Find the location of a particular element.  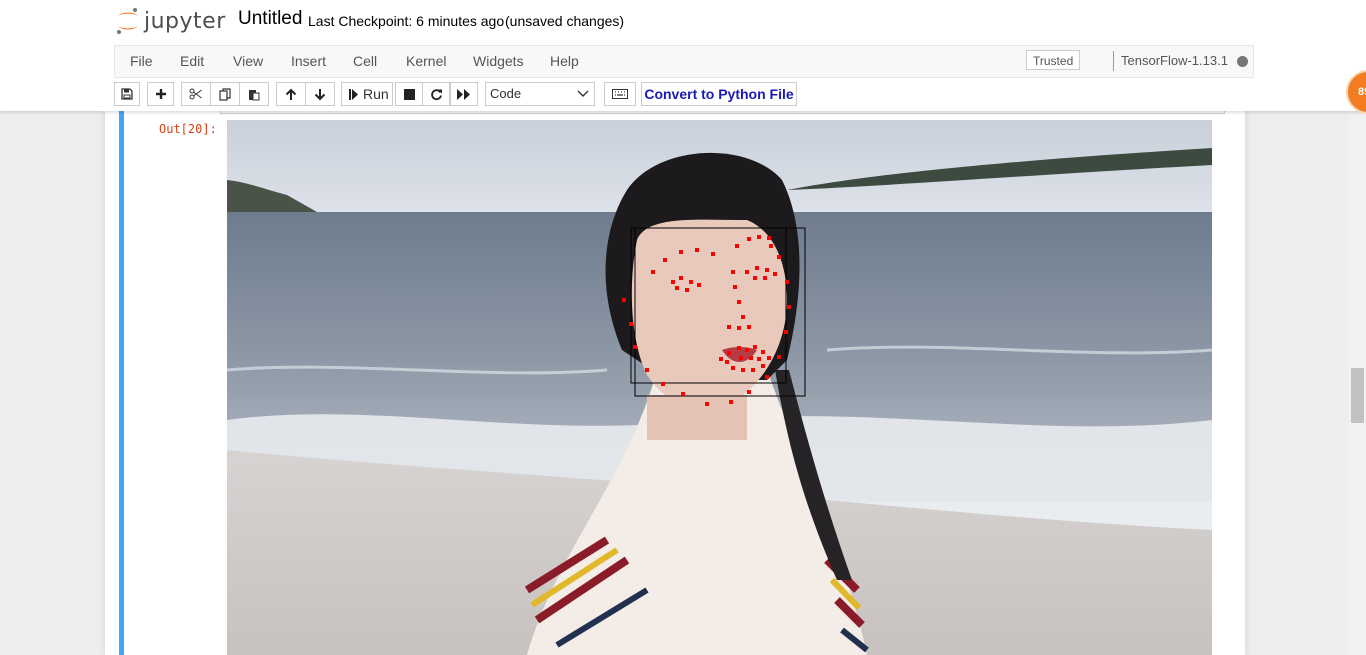

restart-run-all-button is located at coordinates (464, 94).